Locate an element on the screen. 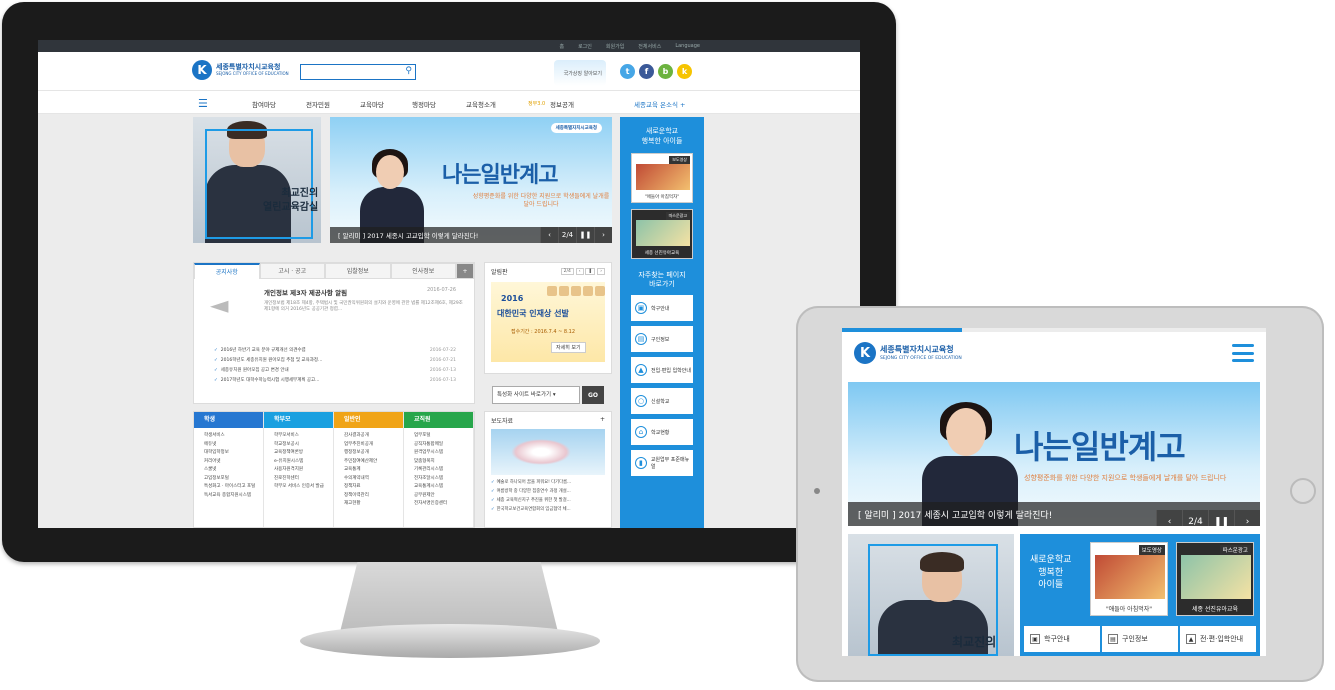  util-home-link: 홈 is located at coordinates (561, 46).